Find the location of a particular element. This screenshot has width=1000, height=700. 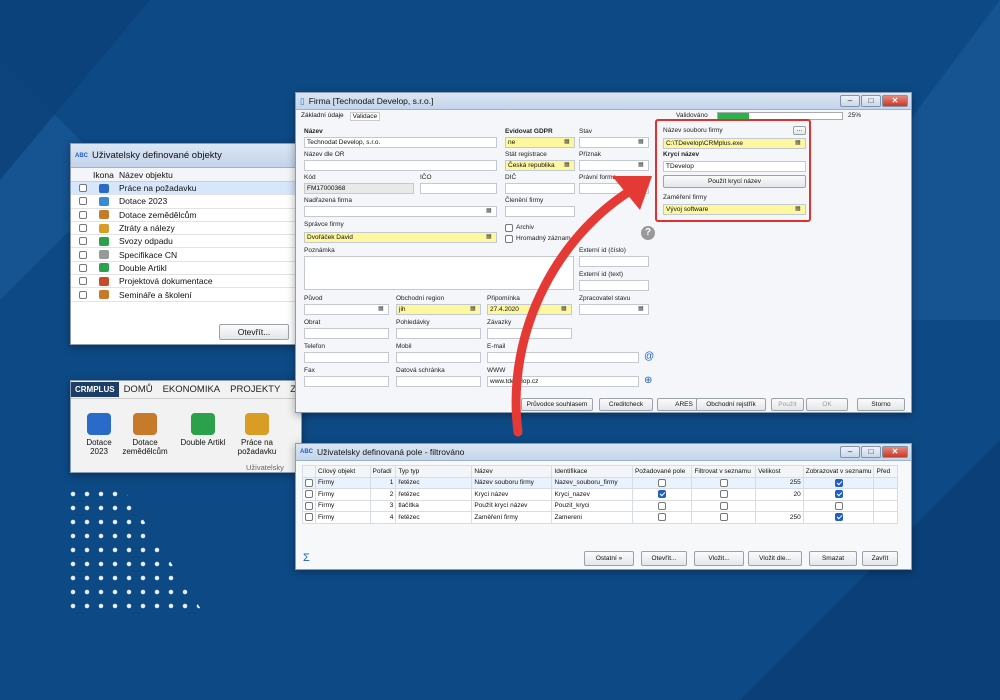

annotation-arrow is located at coordinates (581, 306).